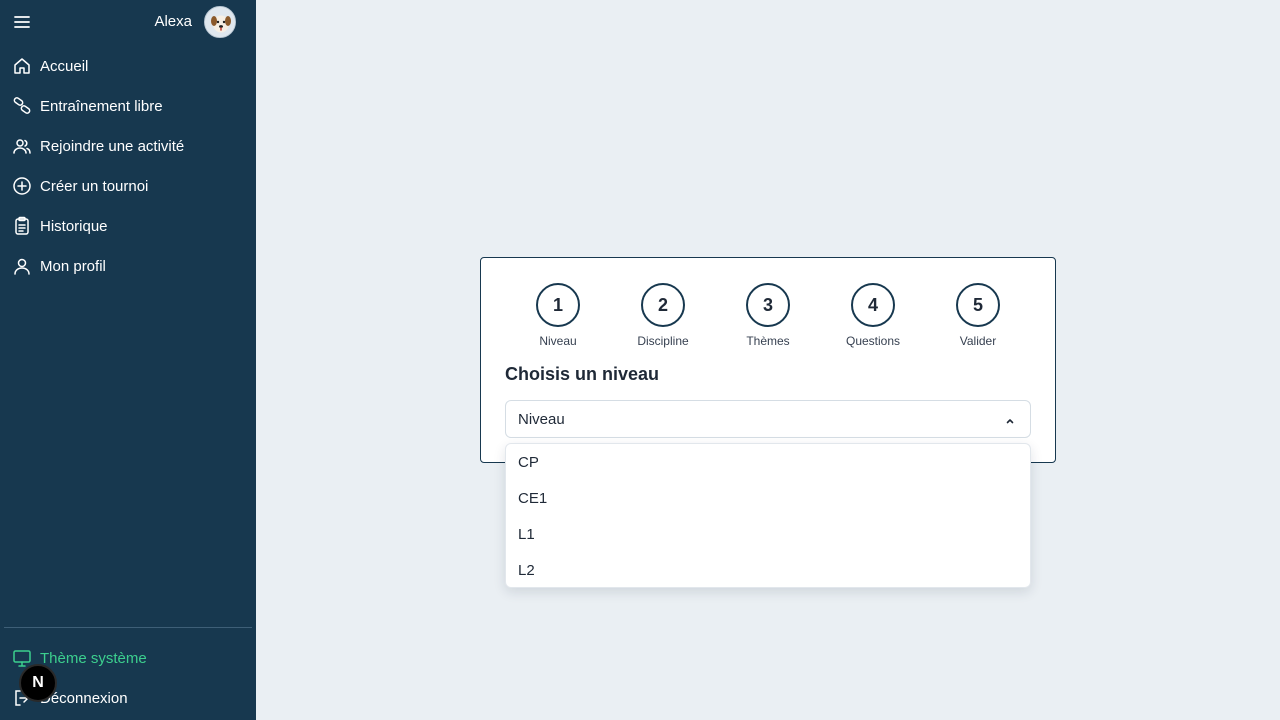 The height and width of the screenshot is (720, 1280). What do you see at coordinates (663, 305) in the screenshot?
I see `step-number: 2` at bounding box center [663, 305].